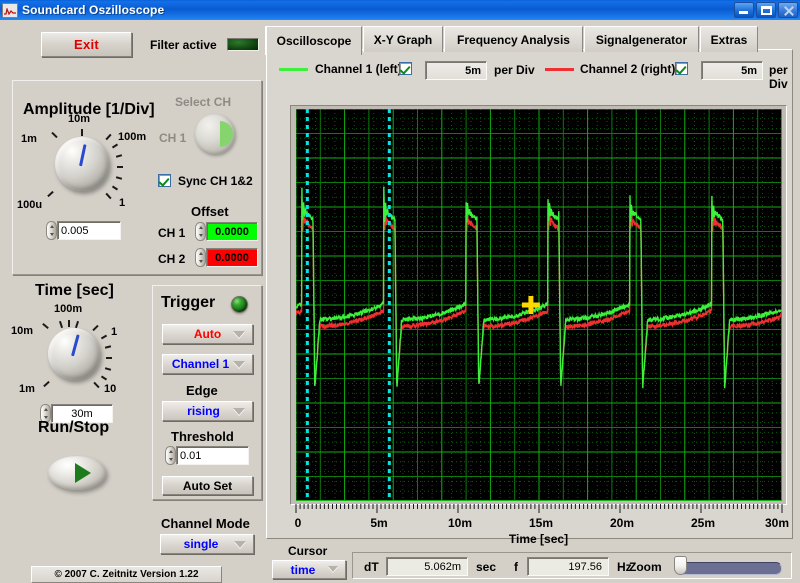  What do you see at coordinates (114, 332) in the screenshot?
I see `time-knob-label-1: 1` at bounding box center [114, 332].